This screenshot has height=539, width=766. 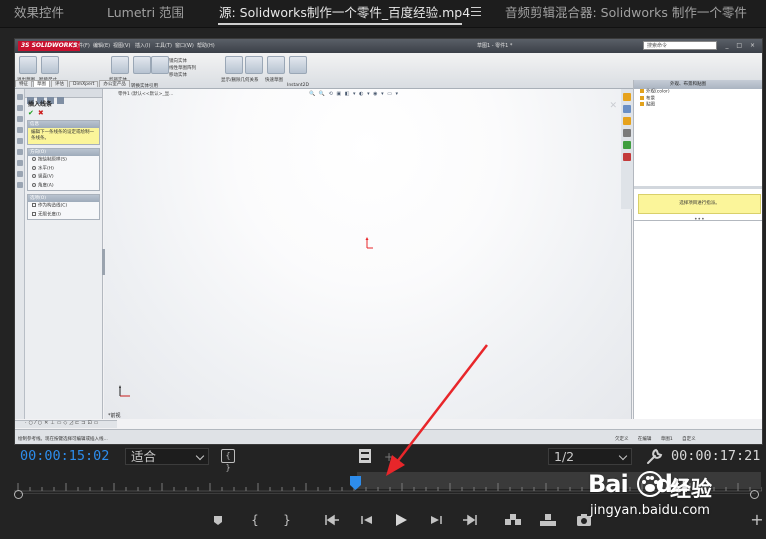 I want to click on pm-options-group: 选项(O) 作为构造线(C) 无限长度(I), so click(x=63, y=207).